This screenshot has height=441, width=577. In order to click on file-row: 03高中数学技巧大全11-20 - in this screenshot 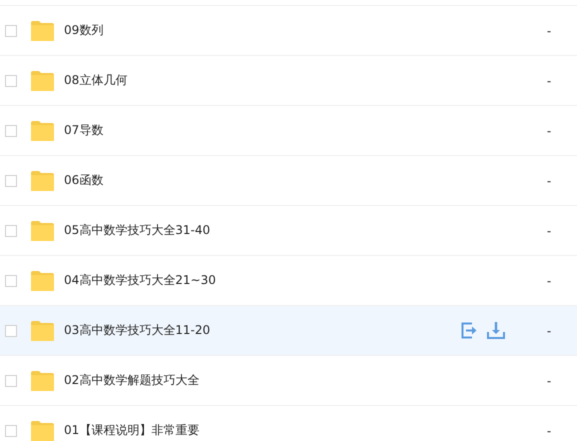, I will do `click(288, 330)`.